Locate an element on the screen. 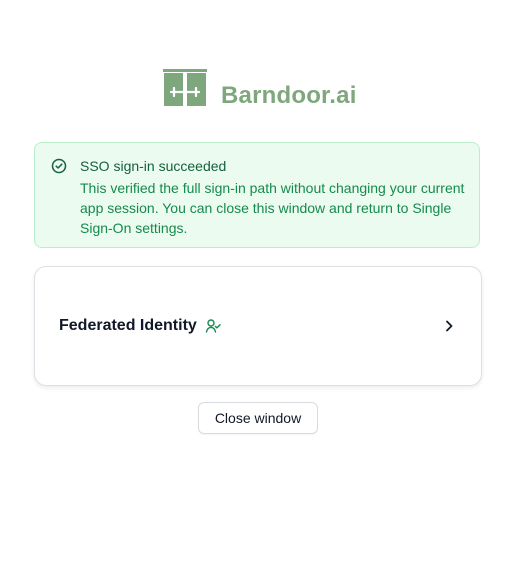  alert-title: SSO sign-in succeeded is located at coordinates (153, 166).